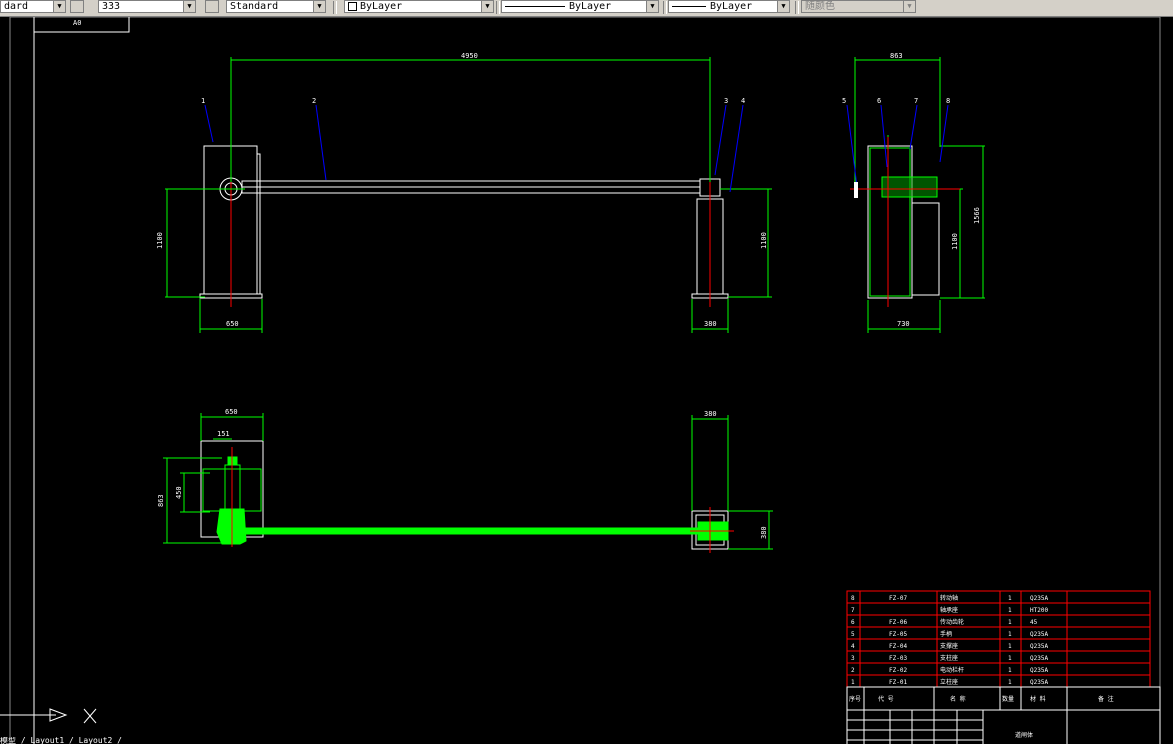 Image resolution: width=1173 pixels, height=744 pixels. What do you see at coordinates (111, 6) in the screenshot?
I see `dim-value: 333` at bounding box center [111, 6].